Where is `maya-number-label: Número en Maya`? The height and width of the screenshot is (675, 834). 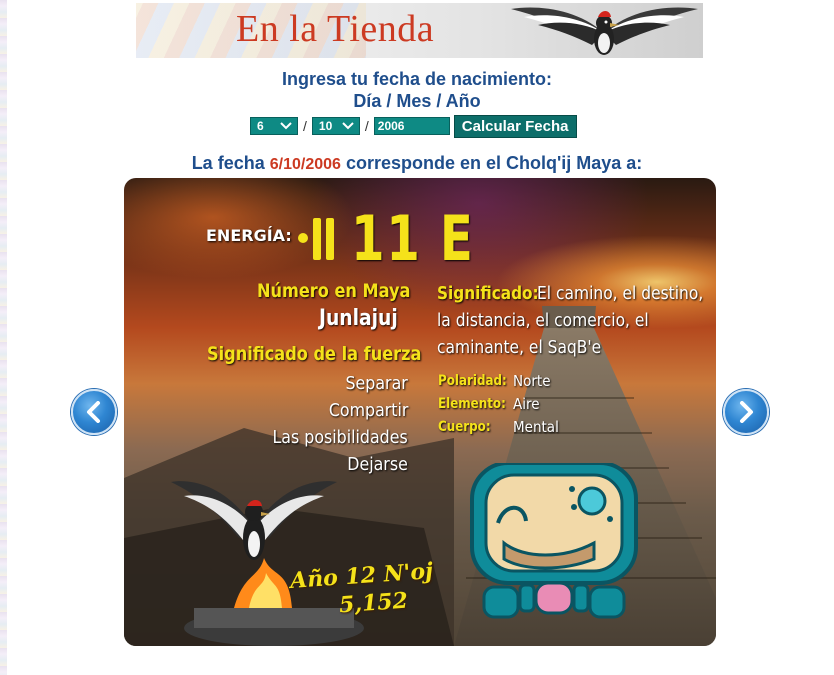
maya-number-label: Número en Maya is located at coordinates (334, 291).